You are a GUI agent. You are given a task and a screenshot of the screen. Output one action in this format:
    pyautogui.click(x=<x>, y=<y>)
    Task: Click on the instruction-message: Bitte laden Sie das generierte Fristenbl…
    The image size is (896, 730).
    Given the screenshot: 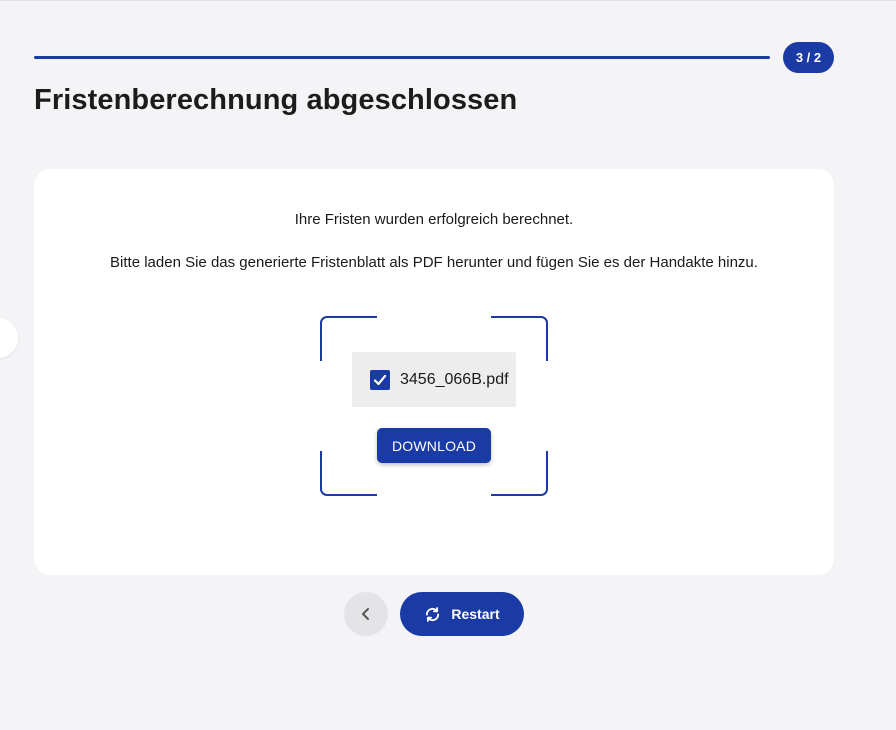 What is the action you would take?
    pyautogui.click(x=434, y=262)
    